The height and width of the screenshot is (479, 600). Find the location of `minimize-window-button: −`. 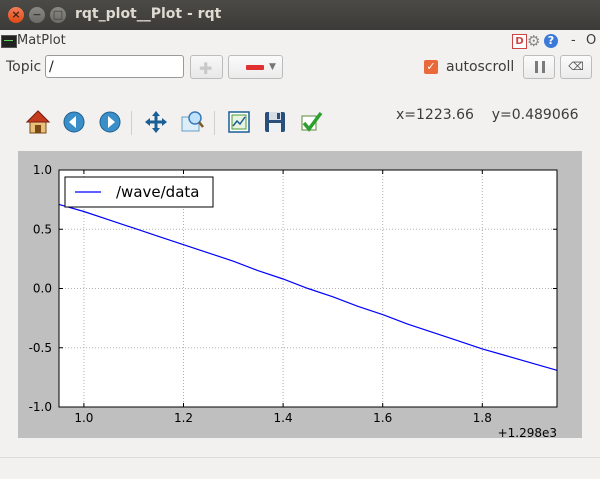

minimize-window-button: − is located at coordinates (37, 15).